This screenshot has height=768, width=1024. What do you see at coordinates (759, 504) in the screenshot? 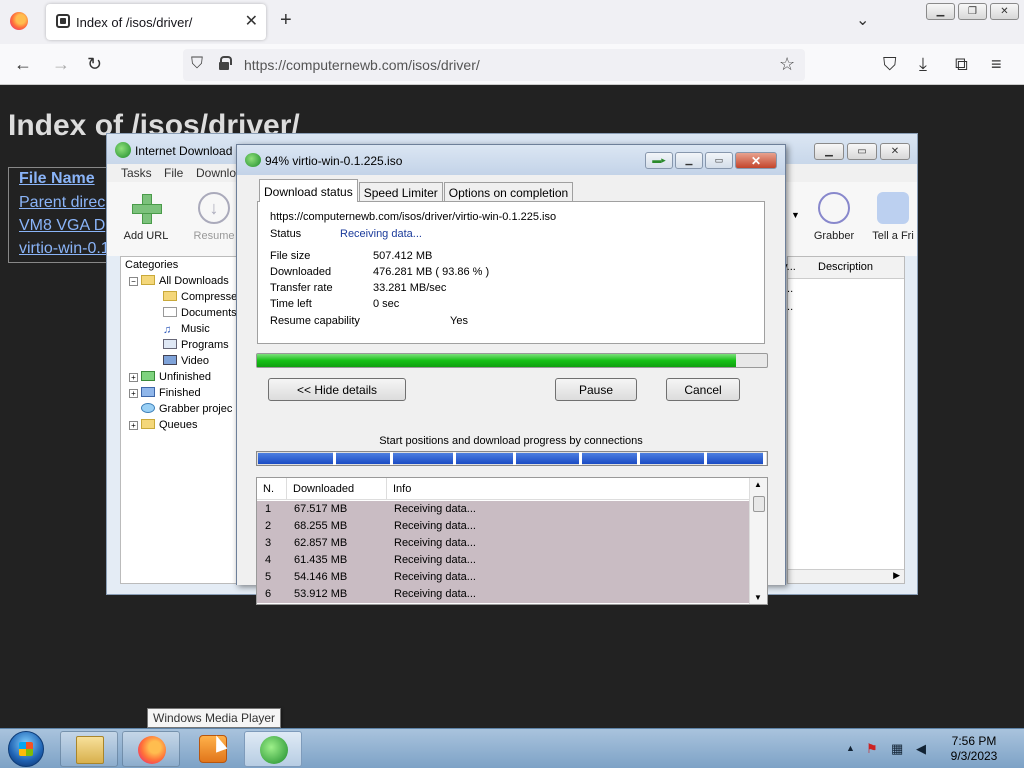
I see `scrollbar-thumb` at bounding box center [759, 504].